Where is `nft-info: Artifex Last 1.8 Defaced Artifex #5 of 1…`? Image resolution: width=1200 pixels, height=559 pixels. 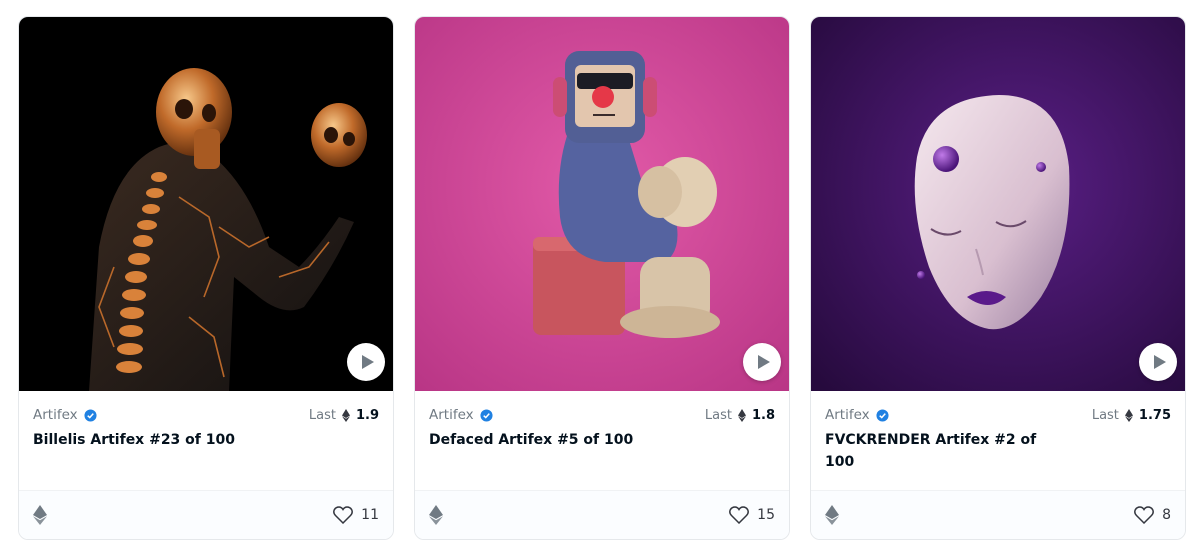
nft-info: Artifex Last 1.8 Defaced Artifex #5 of 1… is located at coordinates (602, 441).